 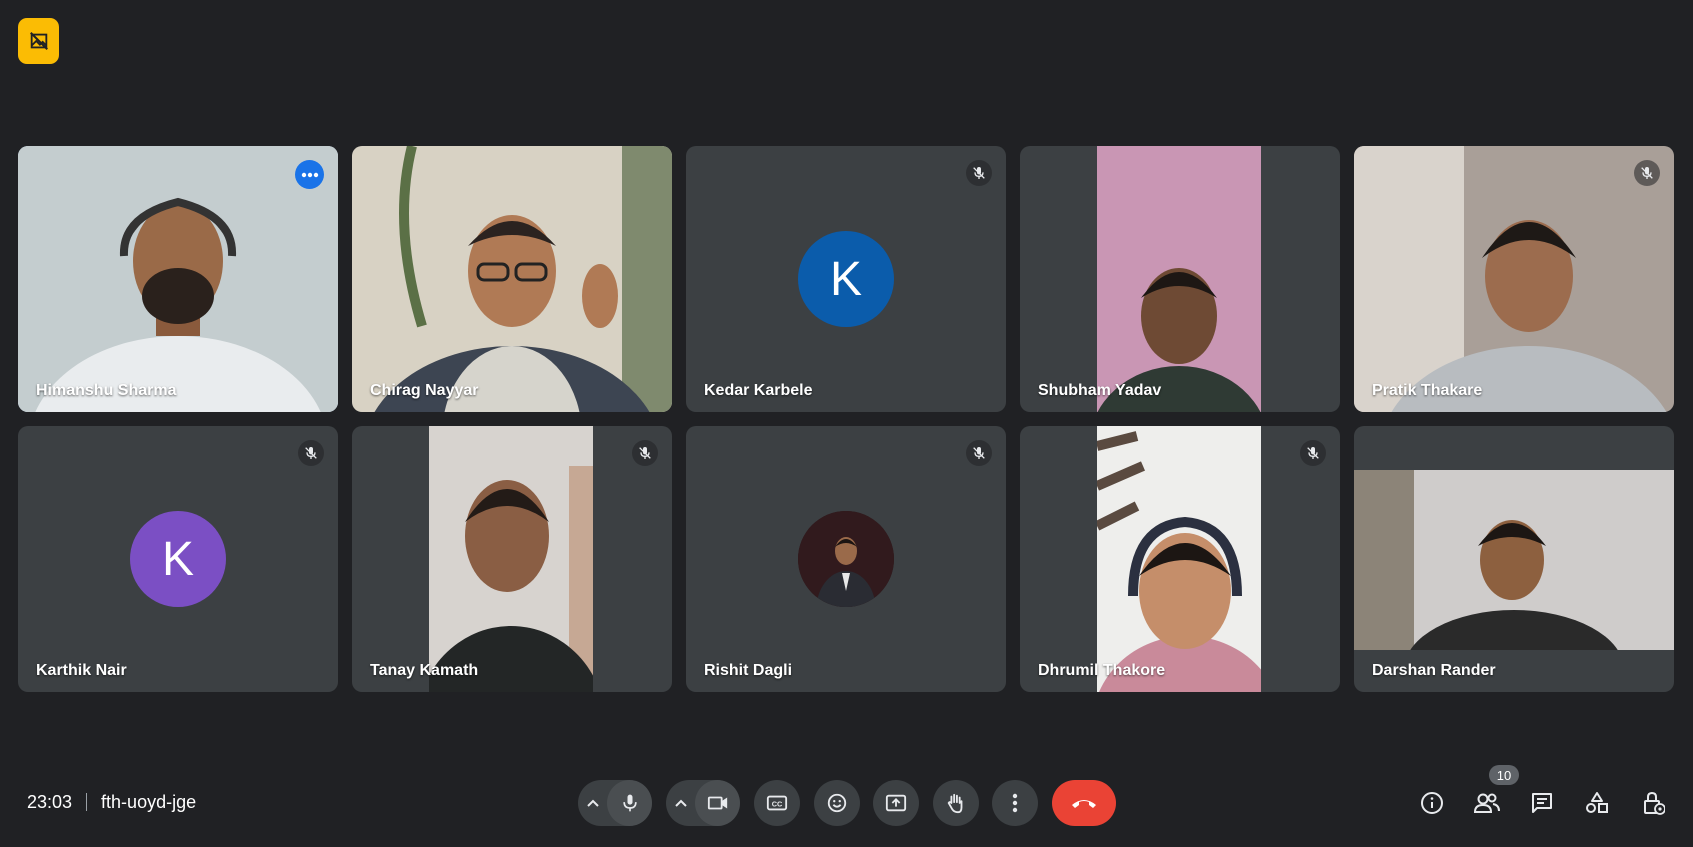 What do you see at coordinates (758, 390) in the screenshot?
I see `participant-name: Kedar Karbele` at bounding box center [758, 390].